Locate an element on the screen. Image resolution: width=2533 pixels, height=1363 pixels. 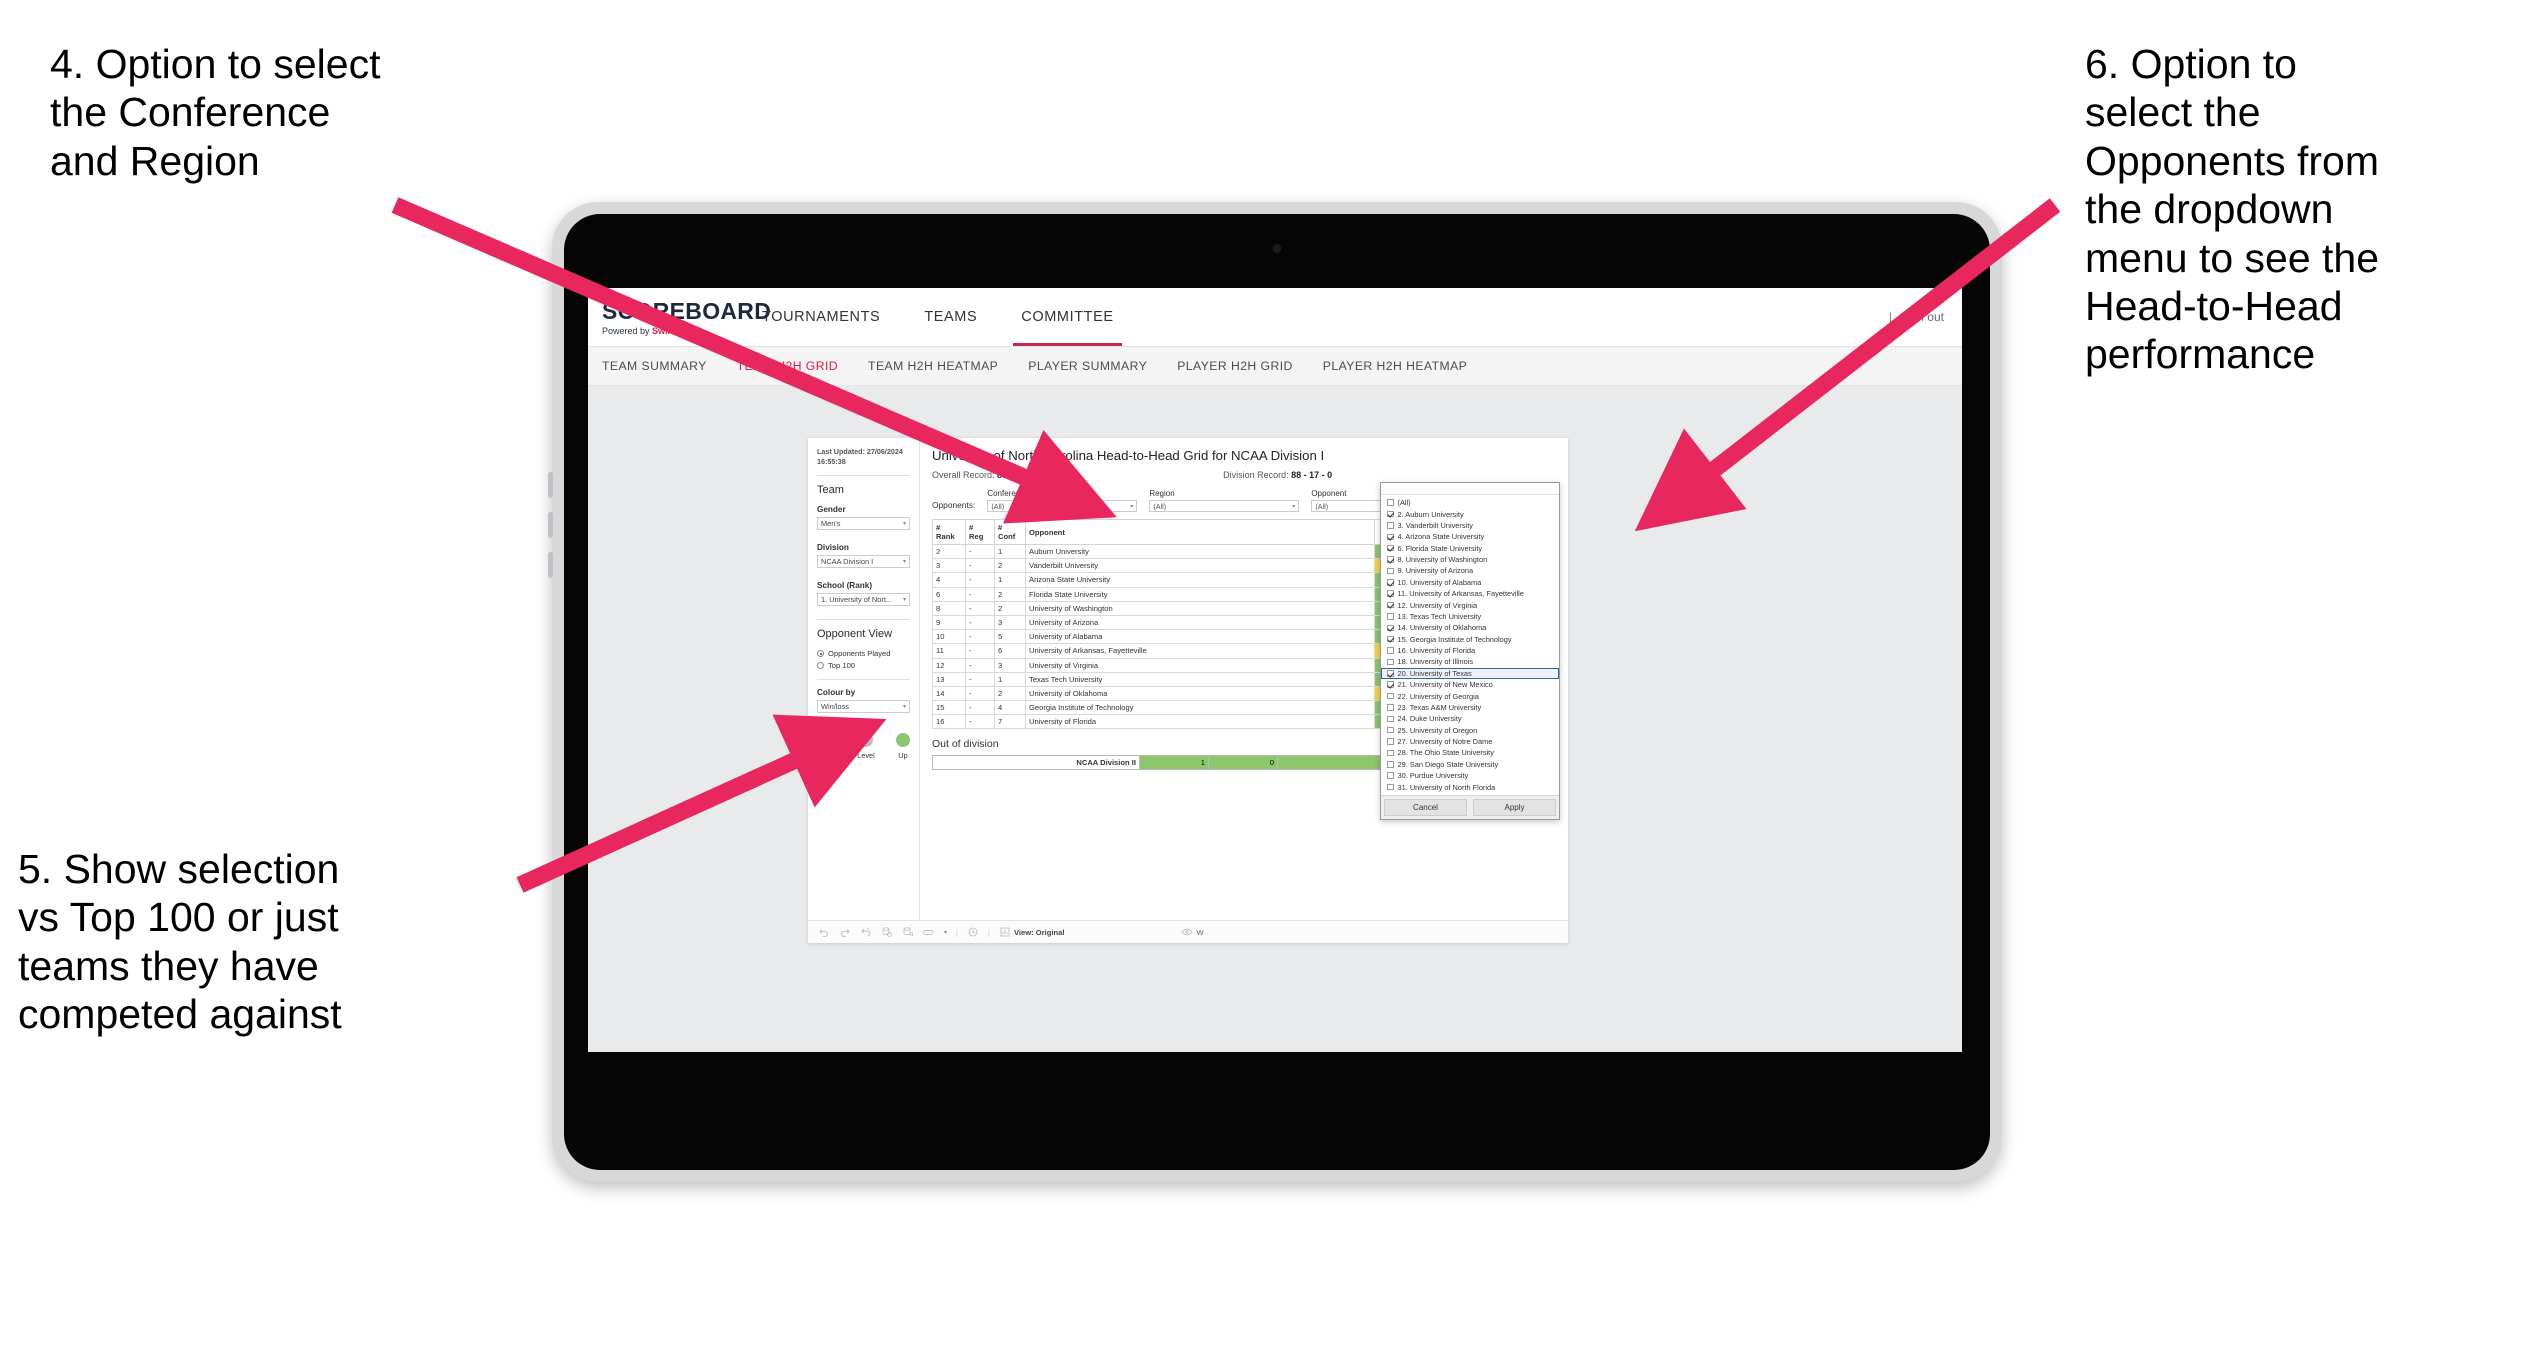
subnav-item-team-h2h-grid: TEAM H2H GRID is located at coordinates (787, 366).